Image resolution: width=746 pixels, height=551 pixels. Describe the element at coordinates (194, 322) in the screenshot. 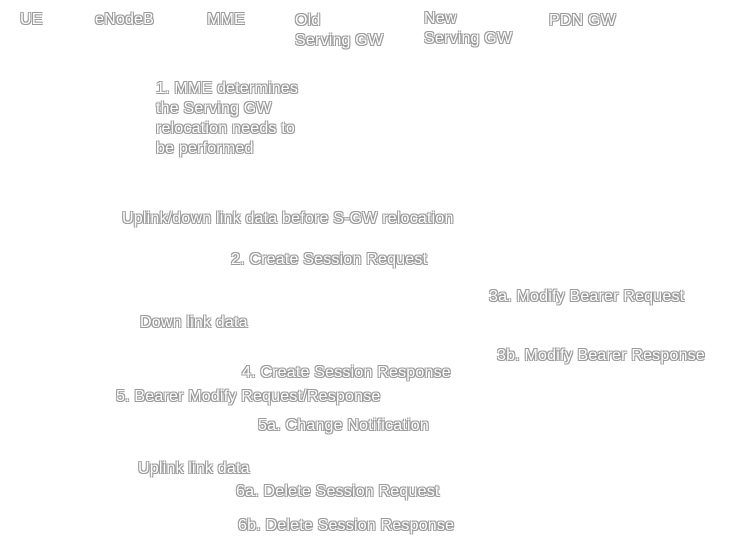

I see `downlink-data-label: Down link data` at that location.